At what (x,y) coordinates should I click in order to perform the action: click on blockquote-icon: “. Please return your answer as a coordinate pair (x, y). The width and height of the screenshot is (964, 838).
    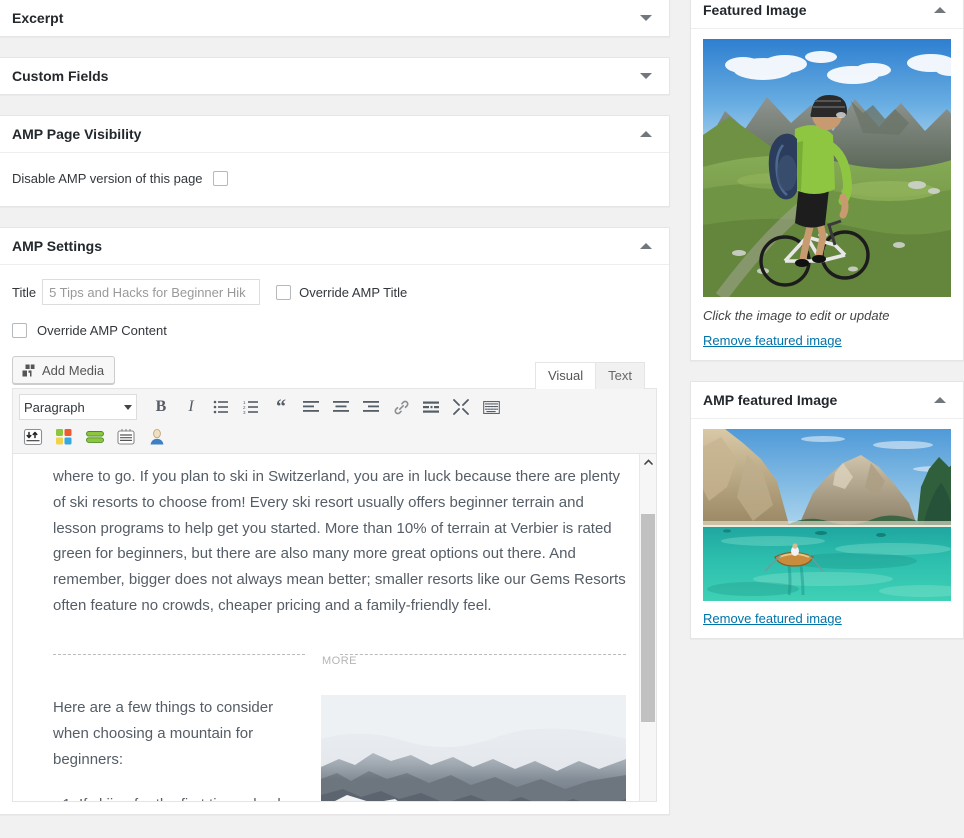
    Looking at the image, I should click on (281, 407).